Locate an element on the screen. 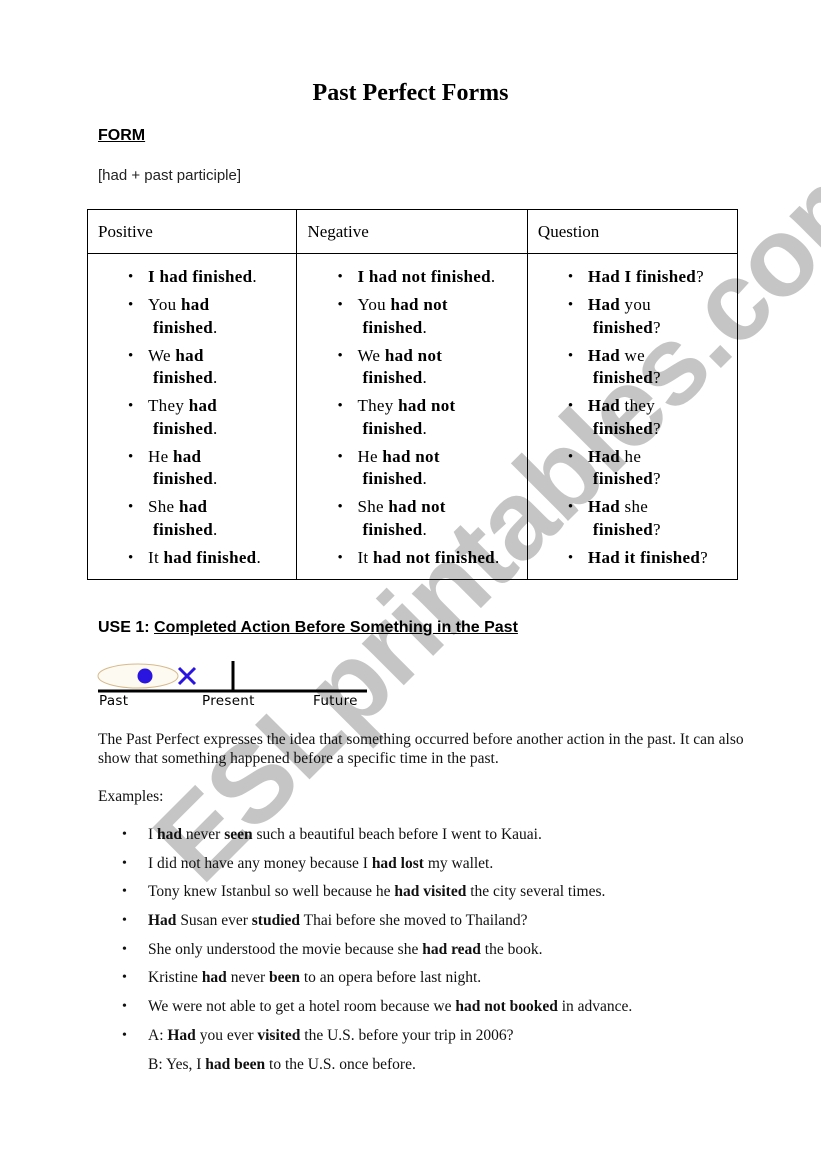 The height and width of the screenshot is (1169, 821). example-emphasis: Had is located at coordinates (162, 921).